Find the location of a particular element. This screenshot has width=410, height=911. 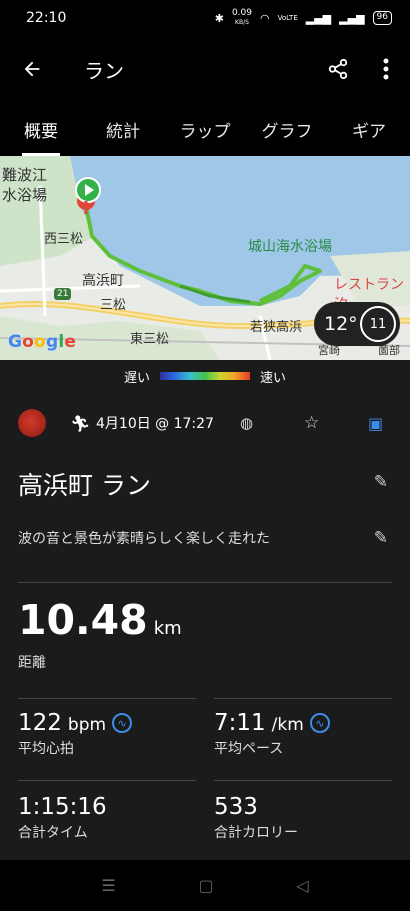

edit-description-icon: ✎ is located at coordinates (381, 538).